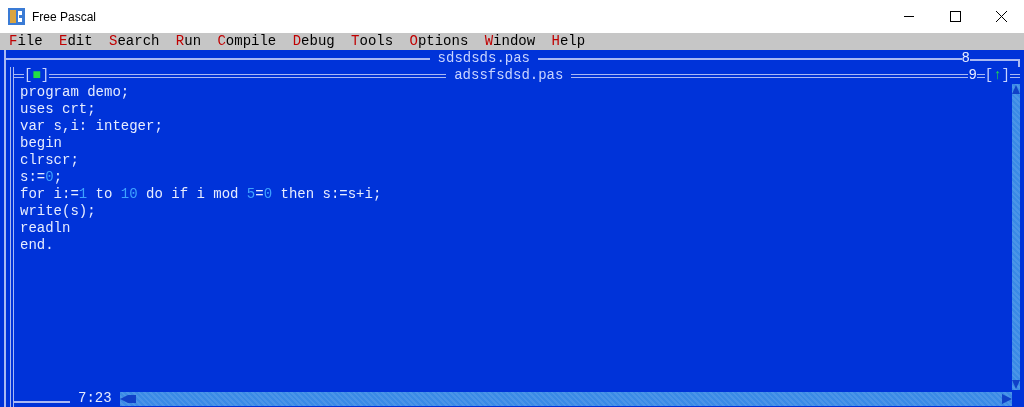 This screenshot has width=1024, height=407. What do you see at coordinates (58, 211) in the screenshot?
I see `code-line: write(s);` at bounding box center [58, 211].